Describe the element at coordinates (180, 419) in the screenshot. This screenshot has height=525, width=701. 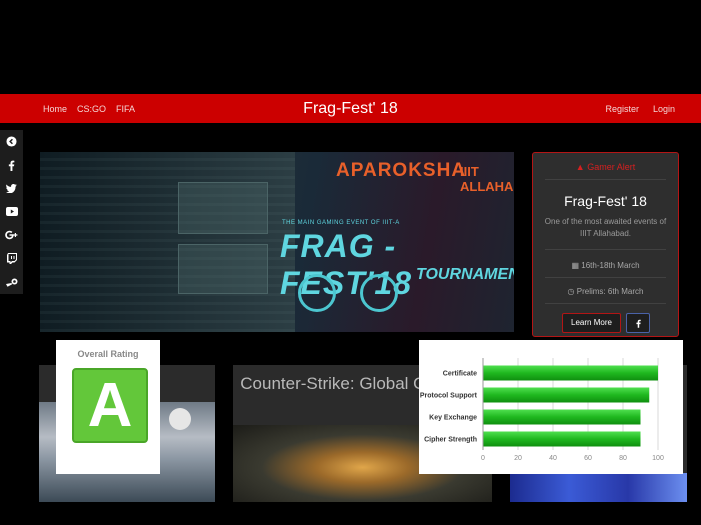
I see `football-graphic` at that location.